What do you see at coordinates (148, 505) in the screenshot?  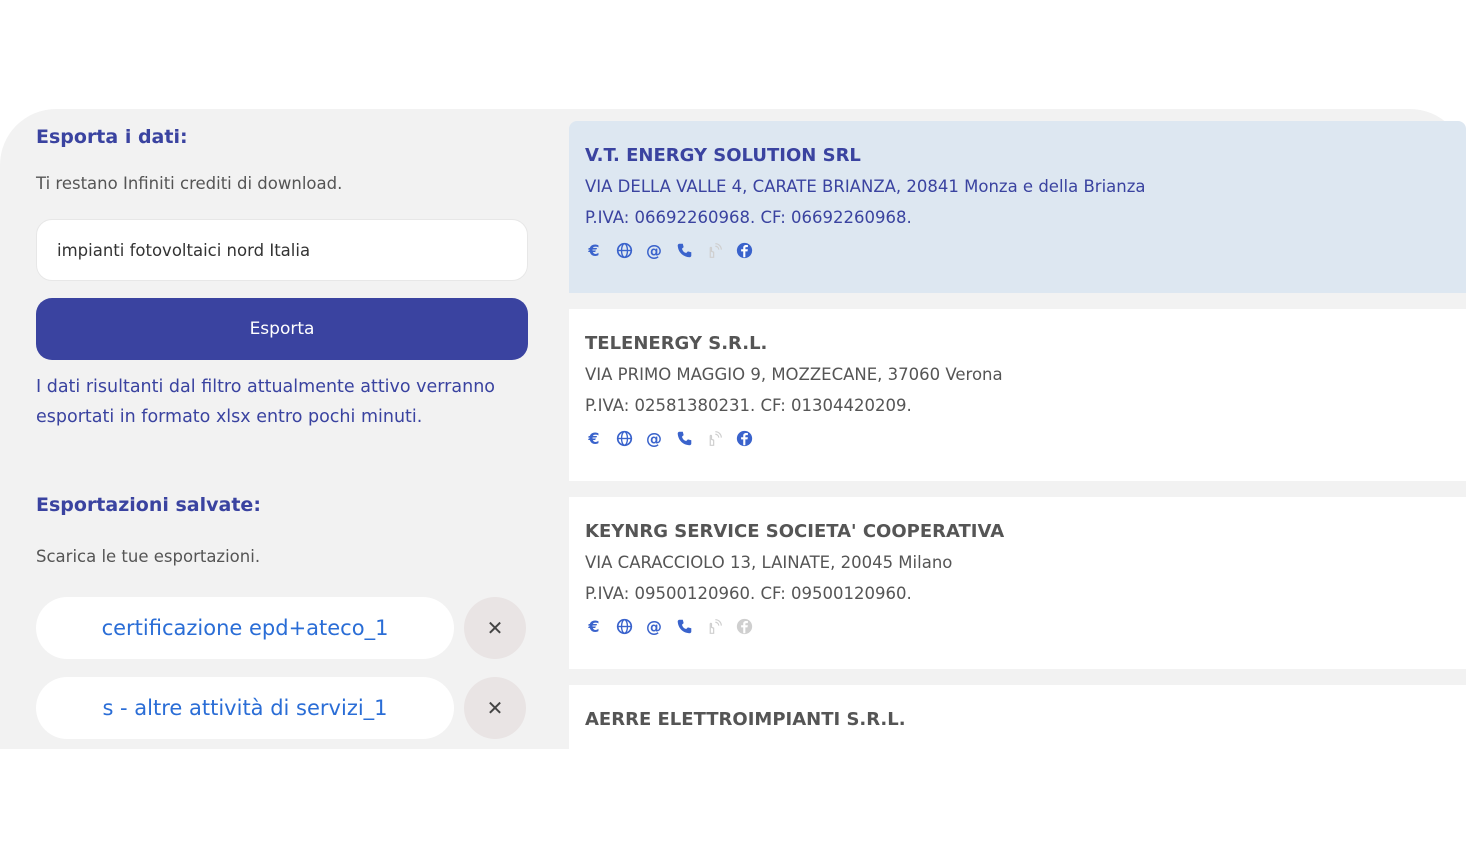 I see `saved-exports-title: Esportazioni salvate:` at bounding box center [148, 505].